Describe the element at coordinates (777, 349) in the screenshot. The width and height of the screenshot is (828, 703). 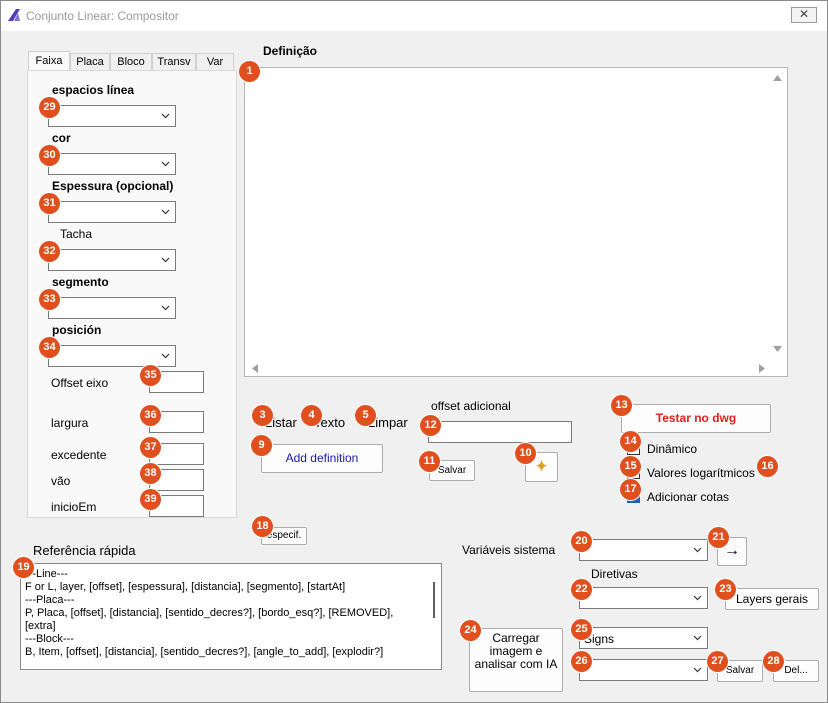
I see `scroll-down-icon` at that location.